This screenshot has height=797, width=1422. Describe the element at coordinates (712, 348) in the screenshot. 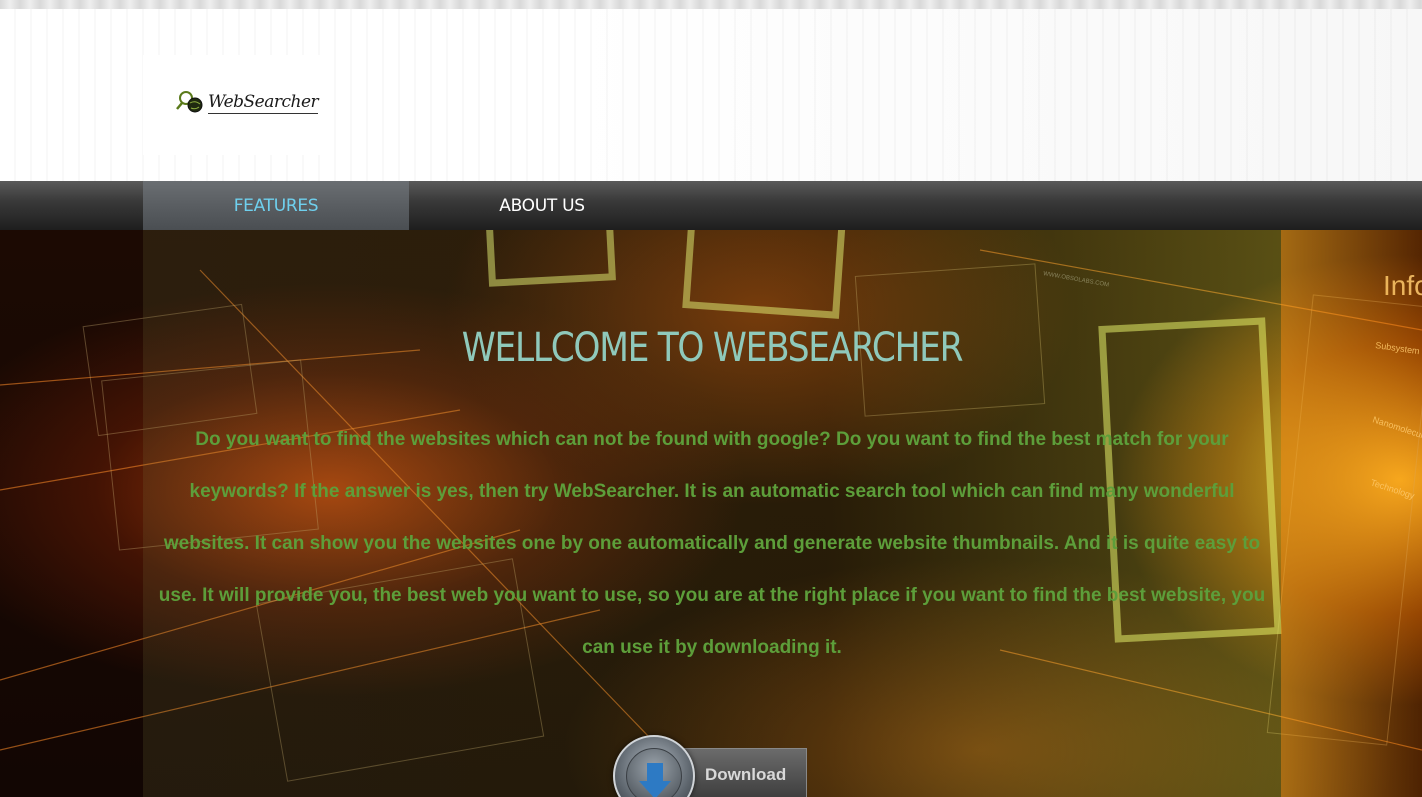

I see `page-title: WELLCOME TO WEBSEARCHER` at that location.